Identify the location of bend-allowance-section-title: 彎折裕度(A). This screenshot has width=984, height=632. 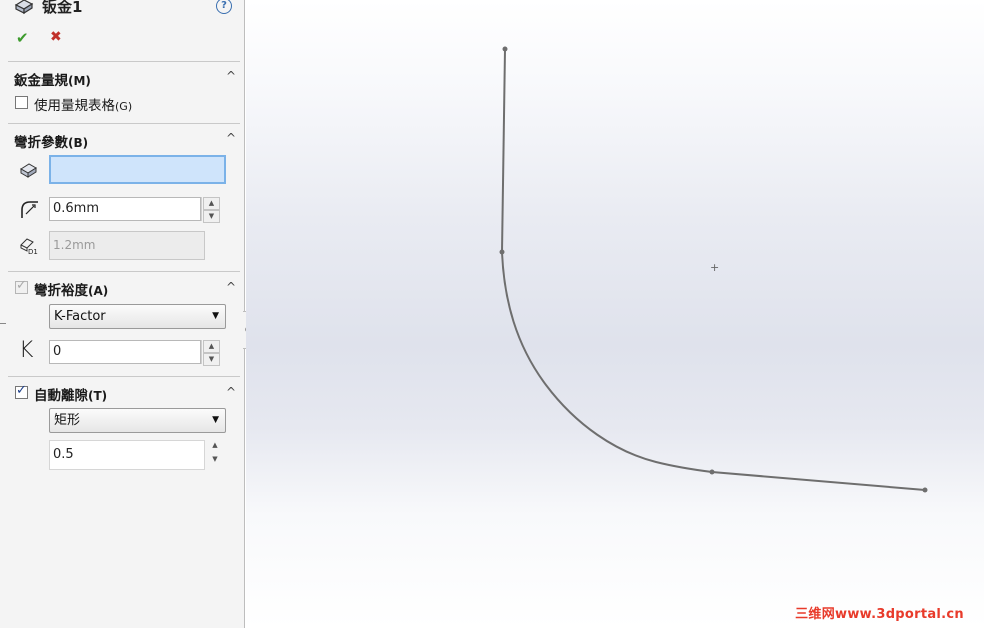
(71, 289).